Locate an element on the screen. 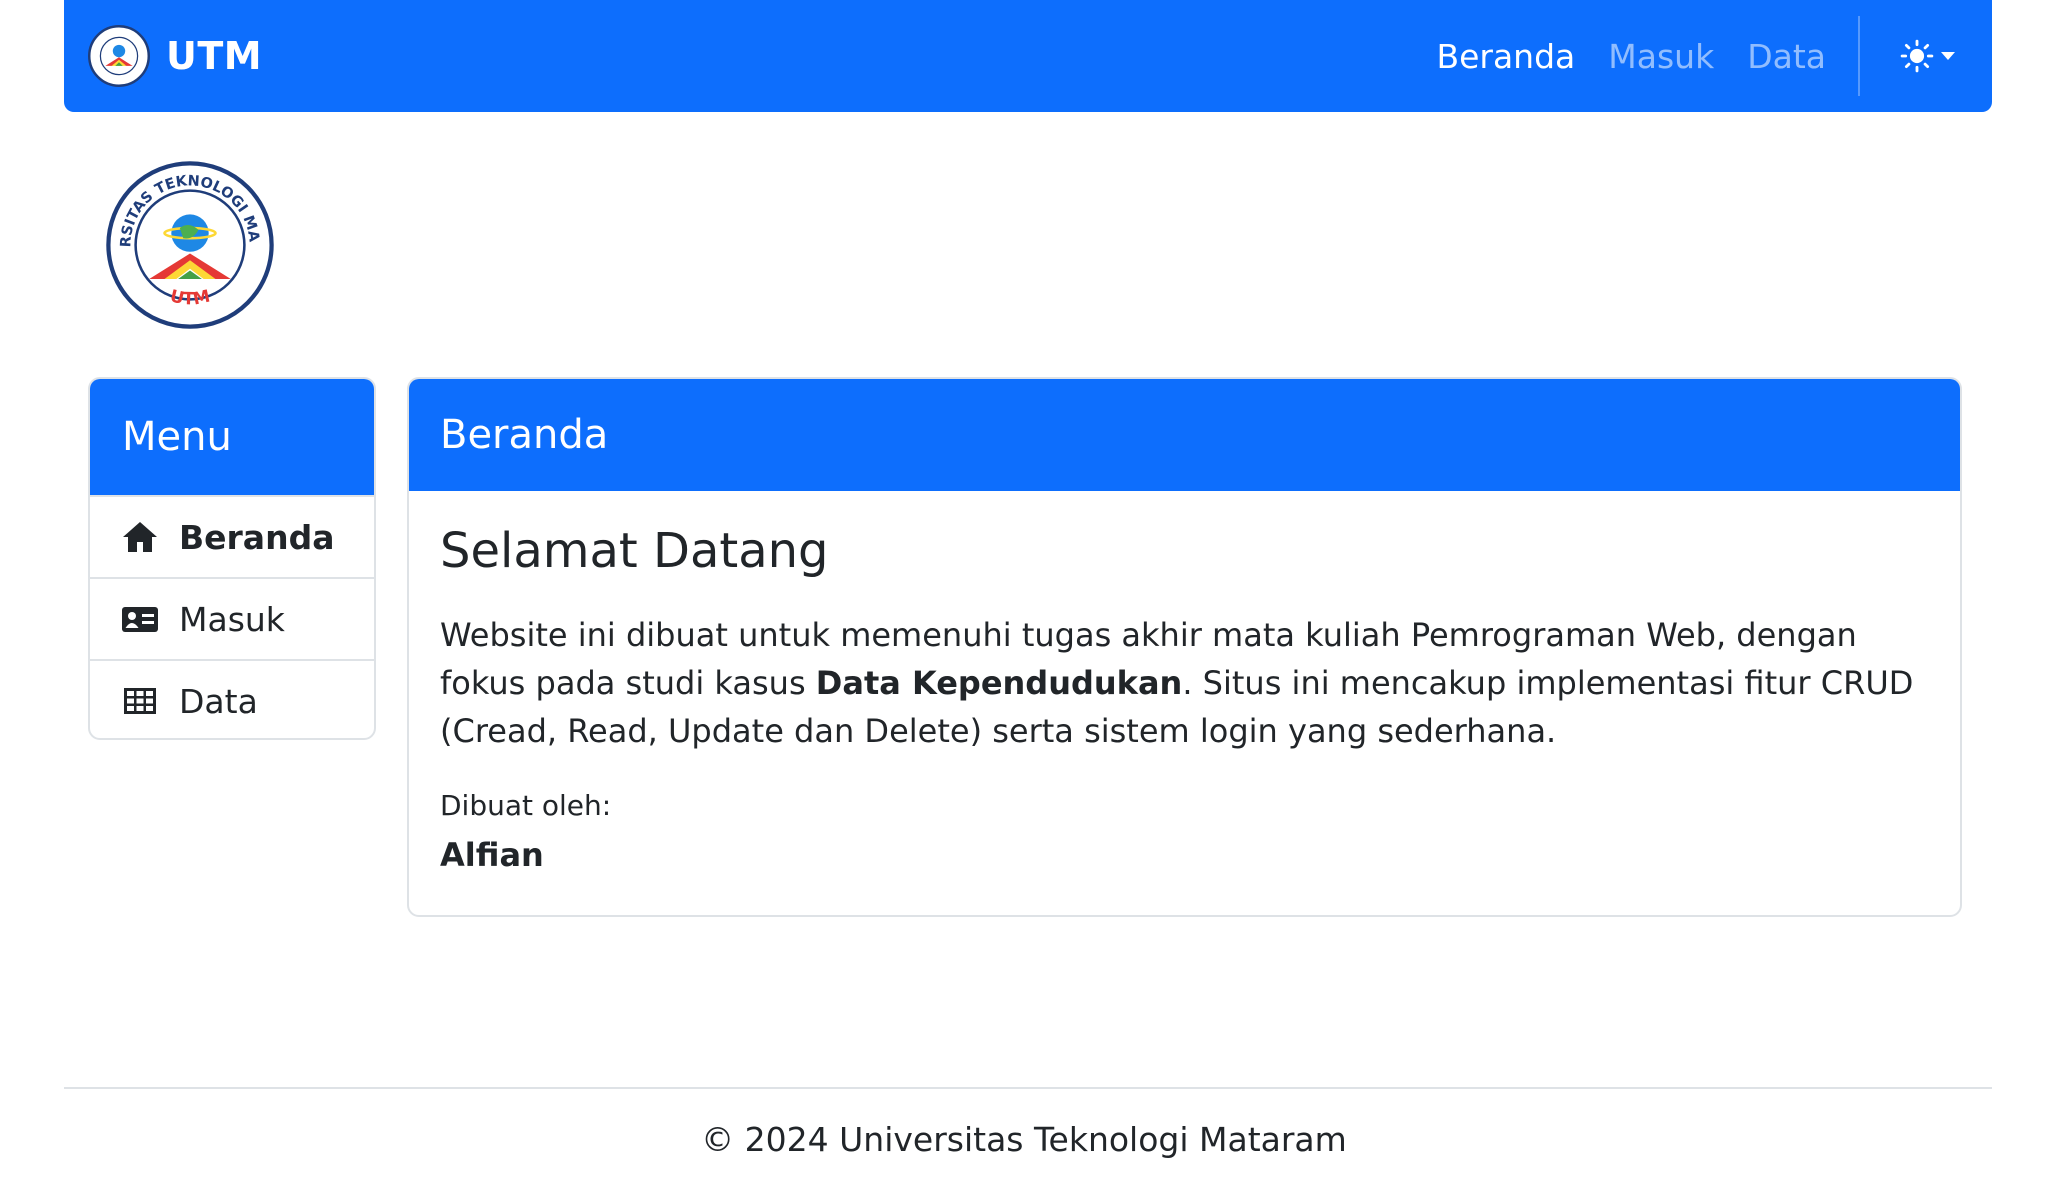  navbar-brand: UTM is located at coordinates (175, 56).